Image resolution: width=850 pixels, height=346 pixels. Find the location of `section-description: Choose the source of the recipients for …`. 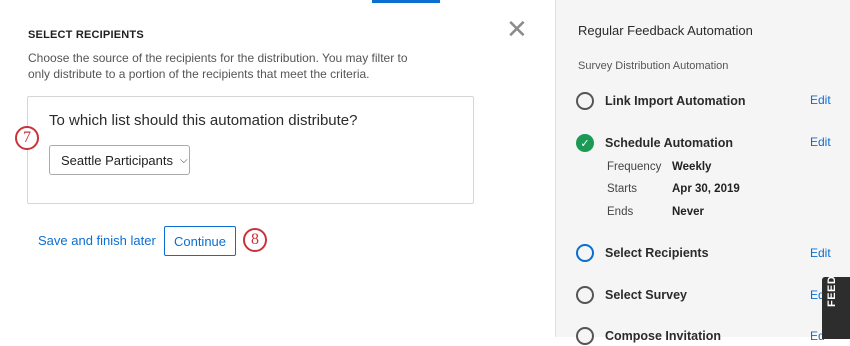

section-description: Choose the source of the recipients for … is located at coordinates (218, 66).